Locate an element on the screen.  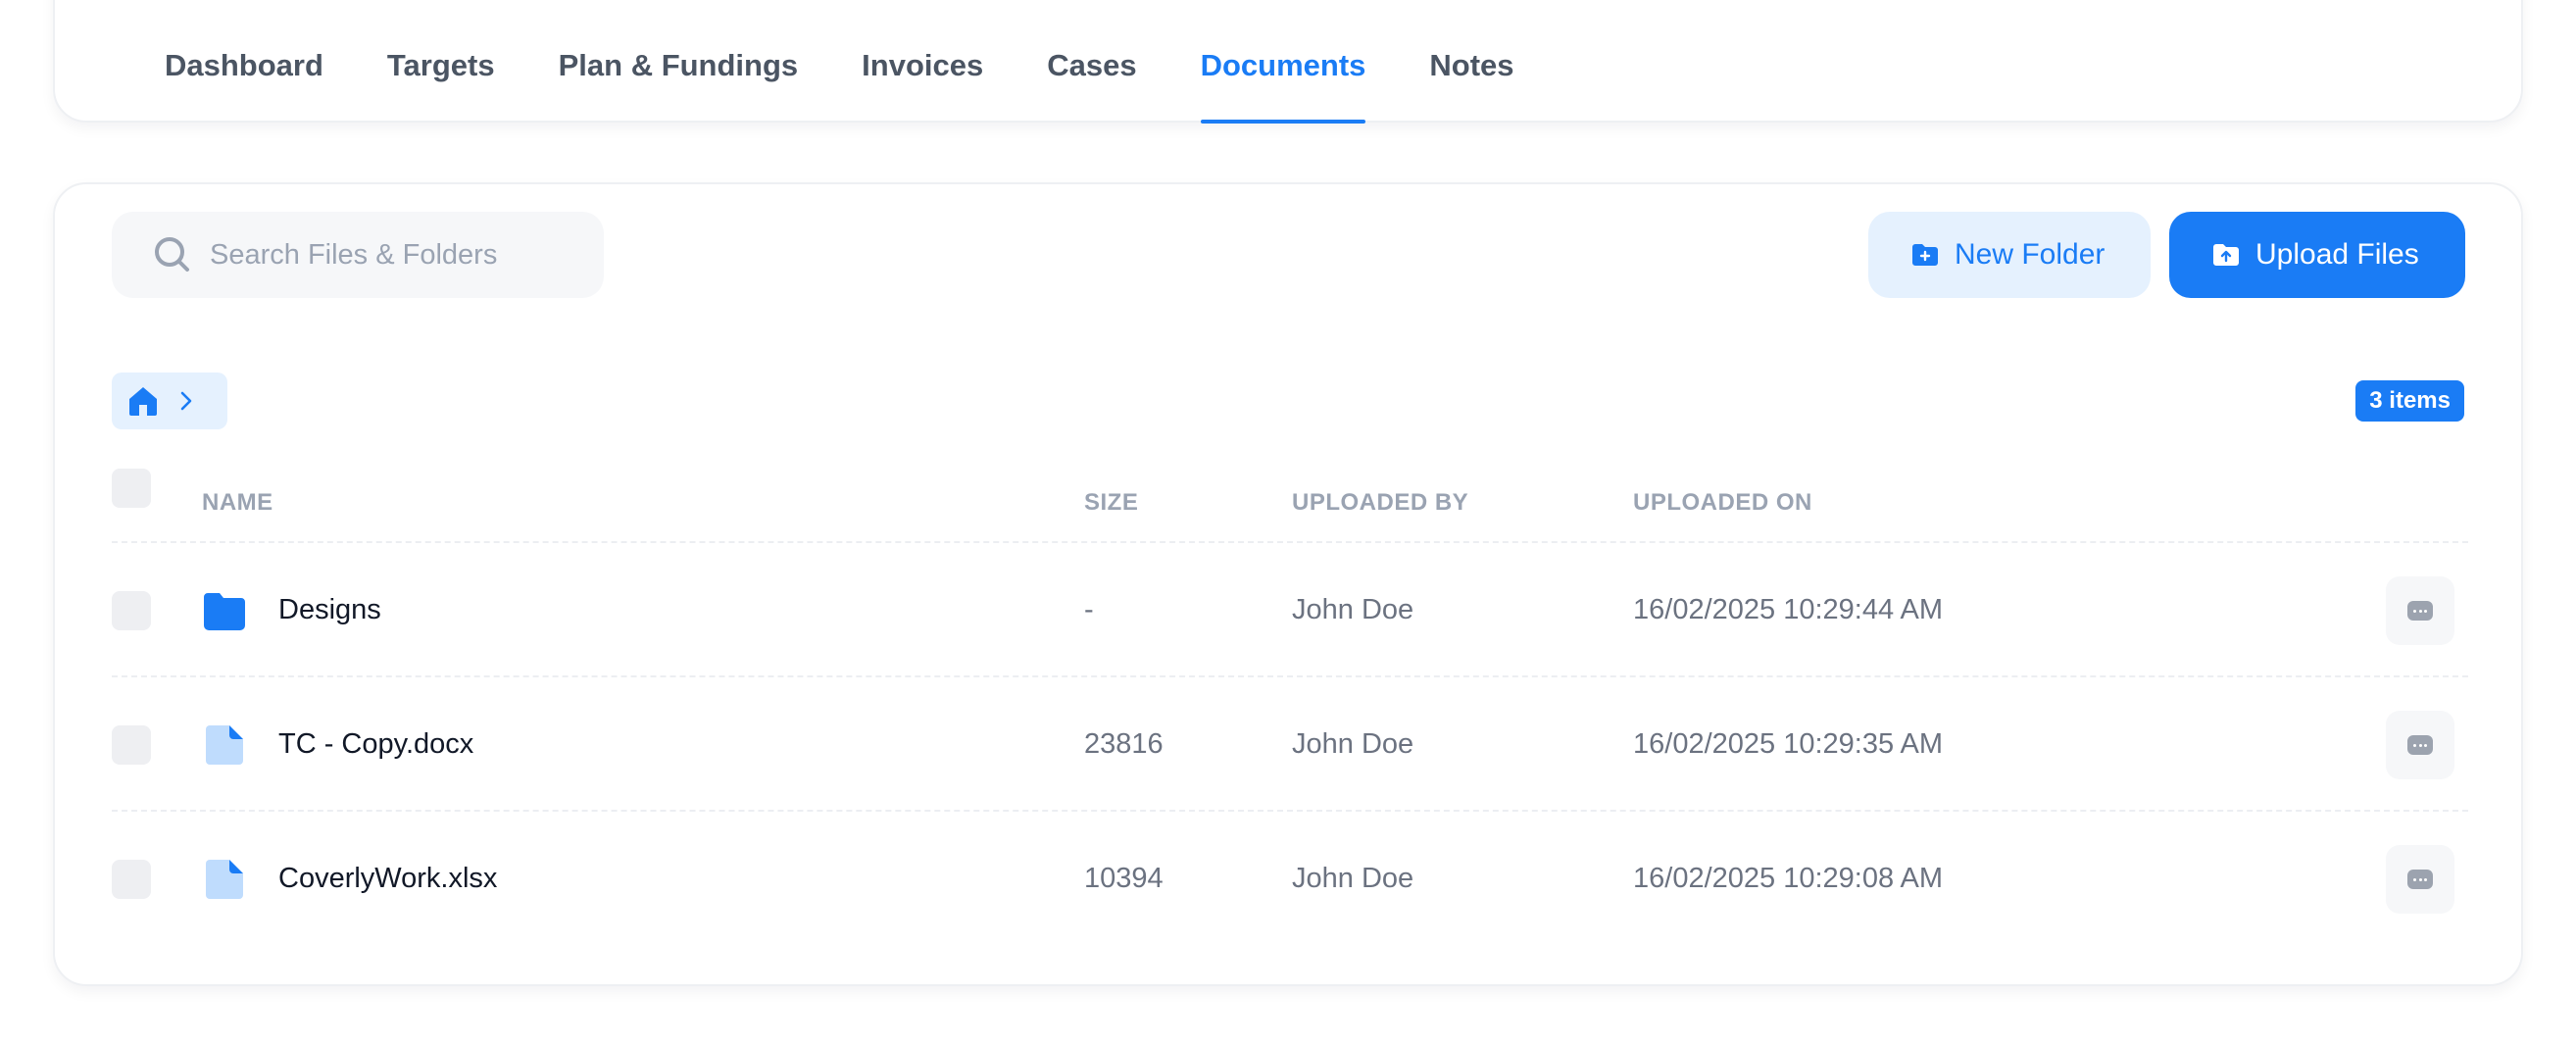
tab-documents: Documents is located at coordinates (1282, 63).